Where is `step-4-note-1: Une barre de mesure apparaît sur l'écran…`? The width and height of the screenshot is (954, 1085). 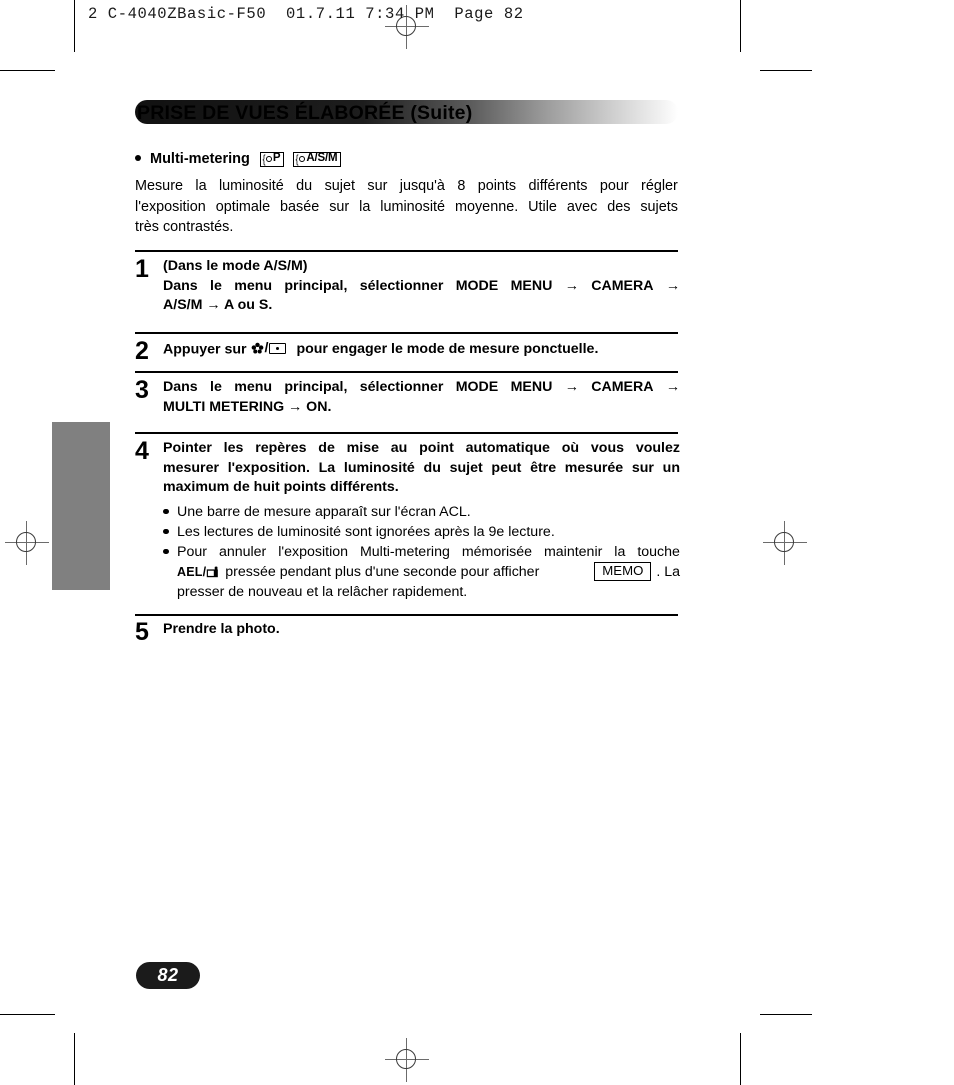 step-4-note-1: Une barre de mesure apparaît sur l'écran… is located at coordinates (421, 512).